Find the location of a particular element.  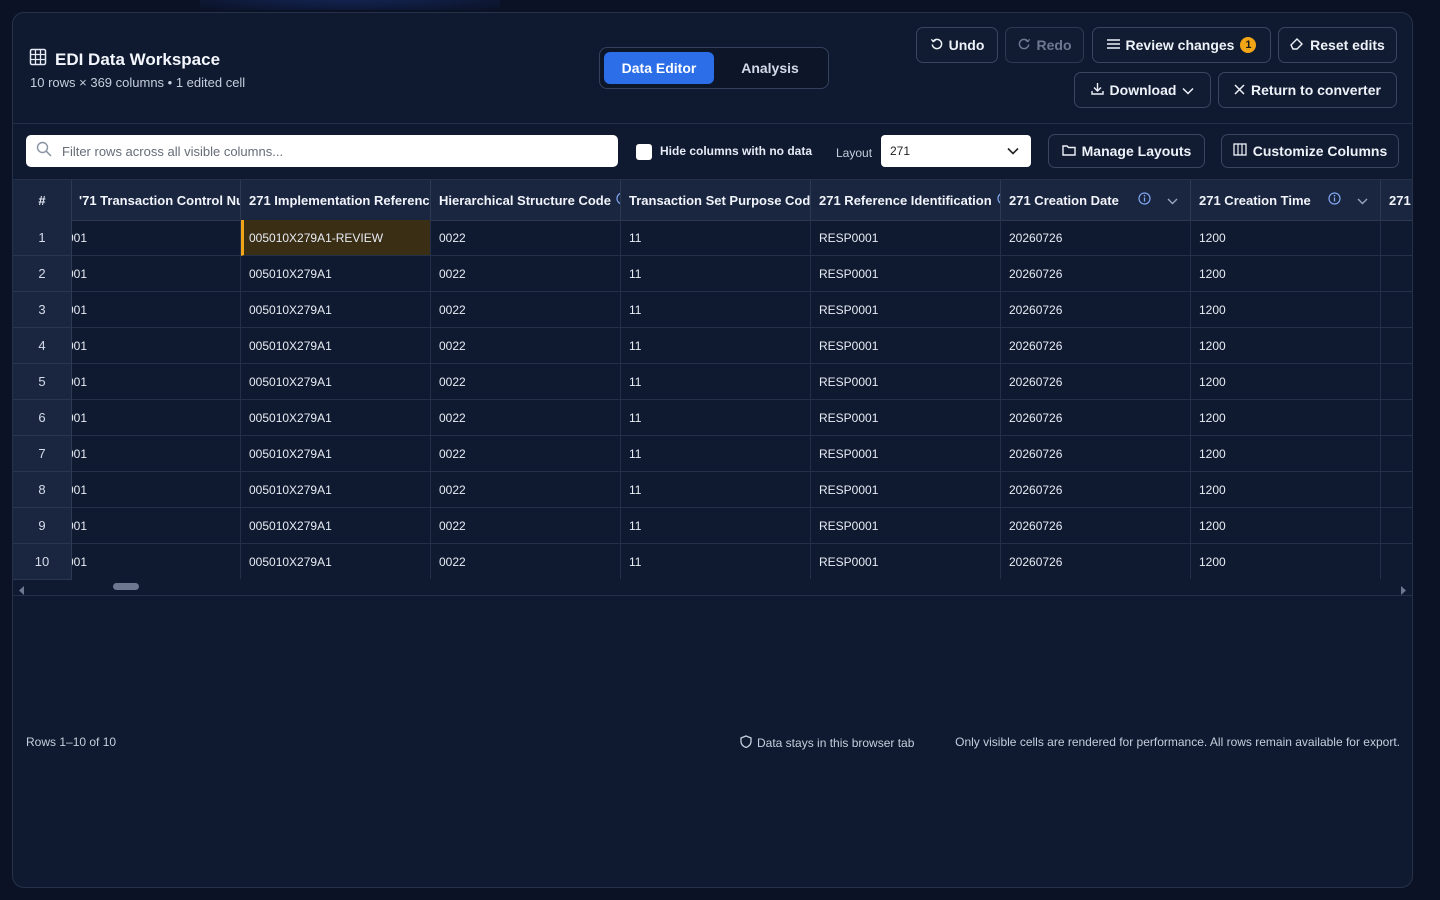

reset-edits-button: Reset edits is located at coordinates (1337, 45).